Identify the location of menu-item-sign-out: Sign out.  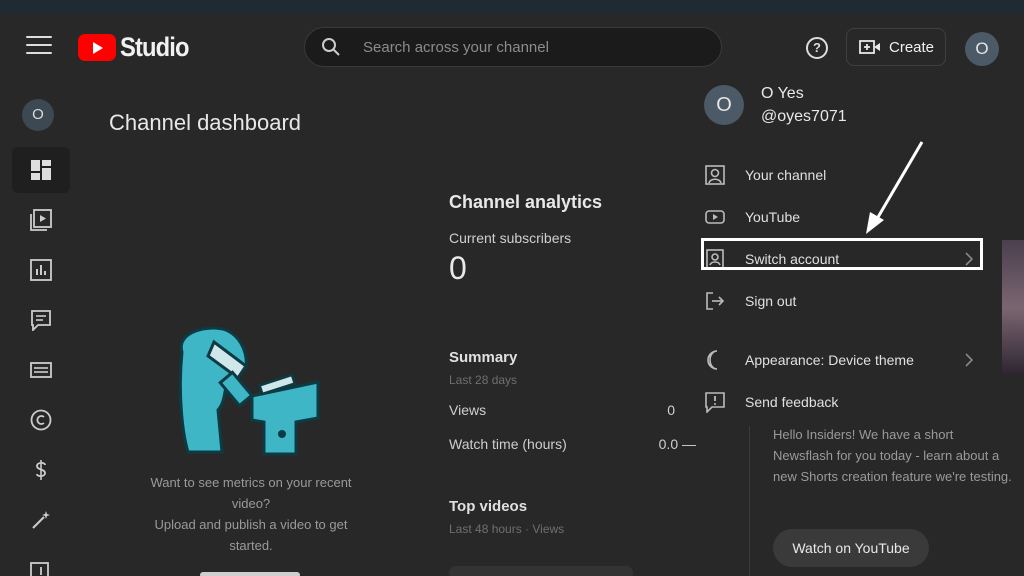
(845, 301).